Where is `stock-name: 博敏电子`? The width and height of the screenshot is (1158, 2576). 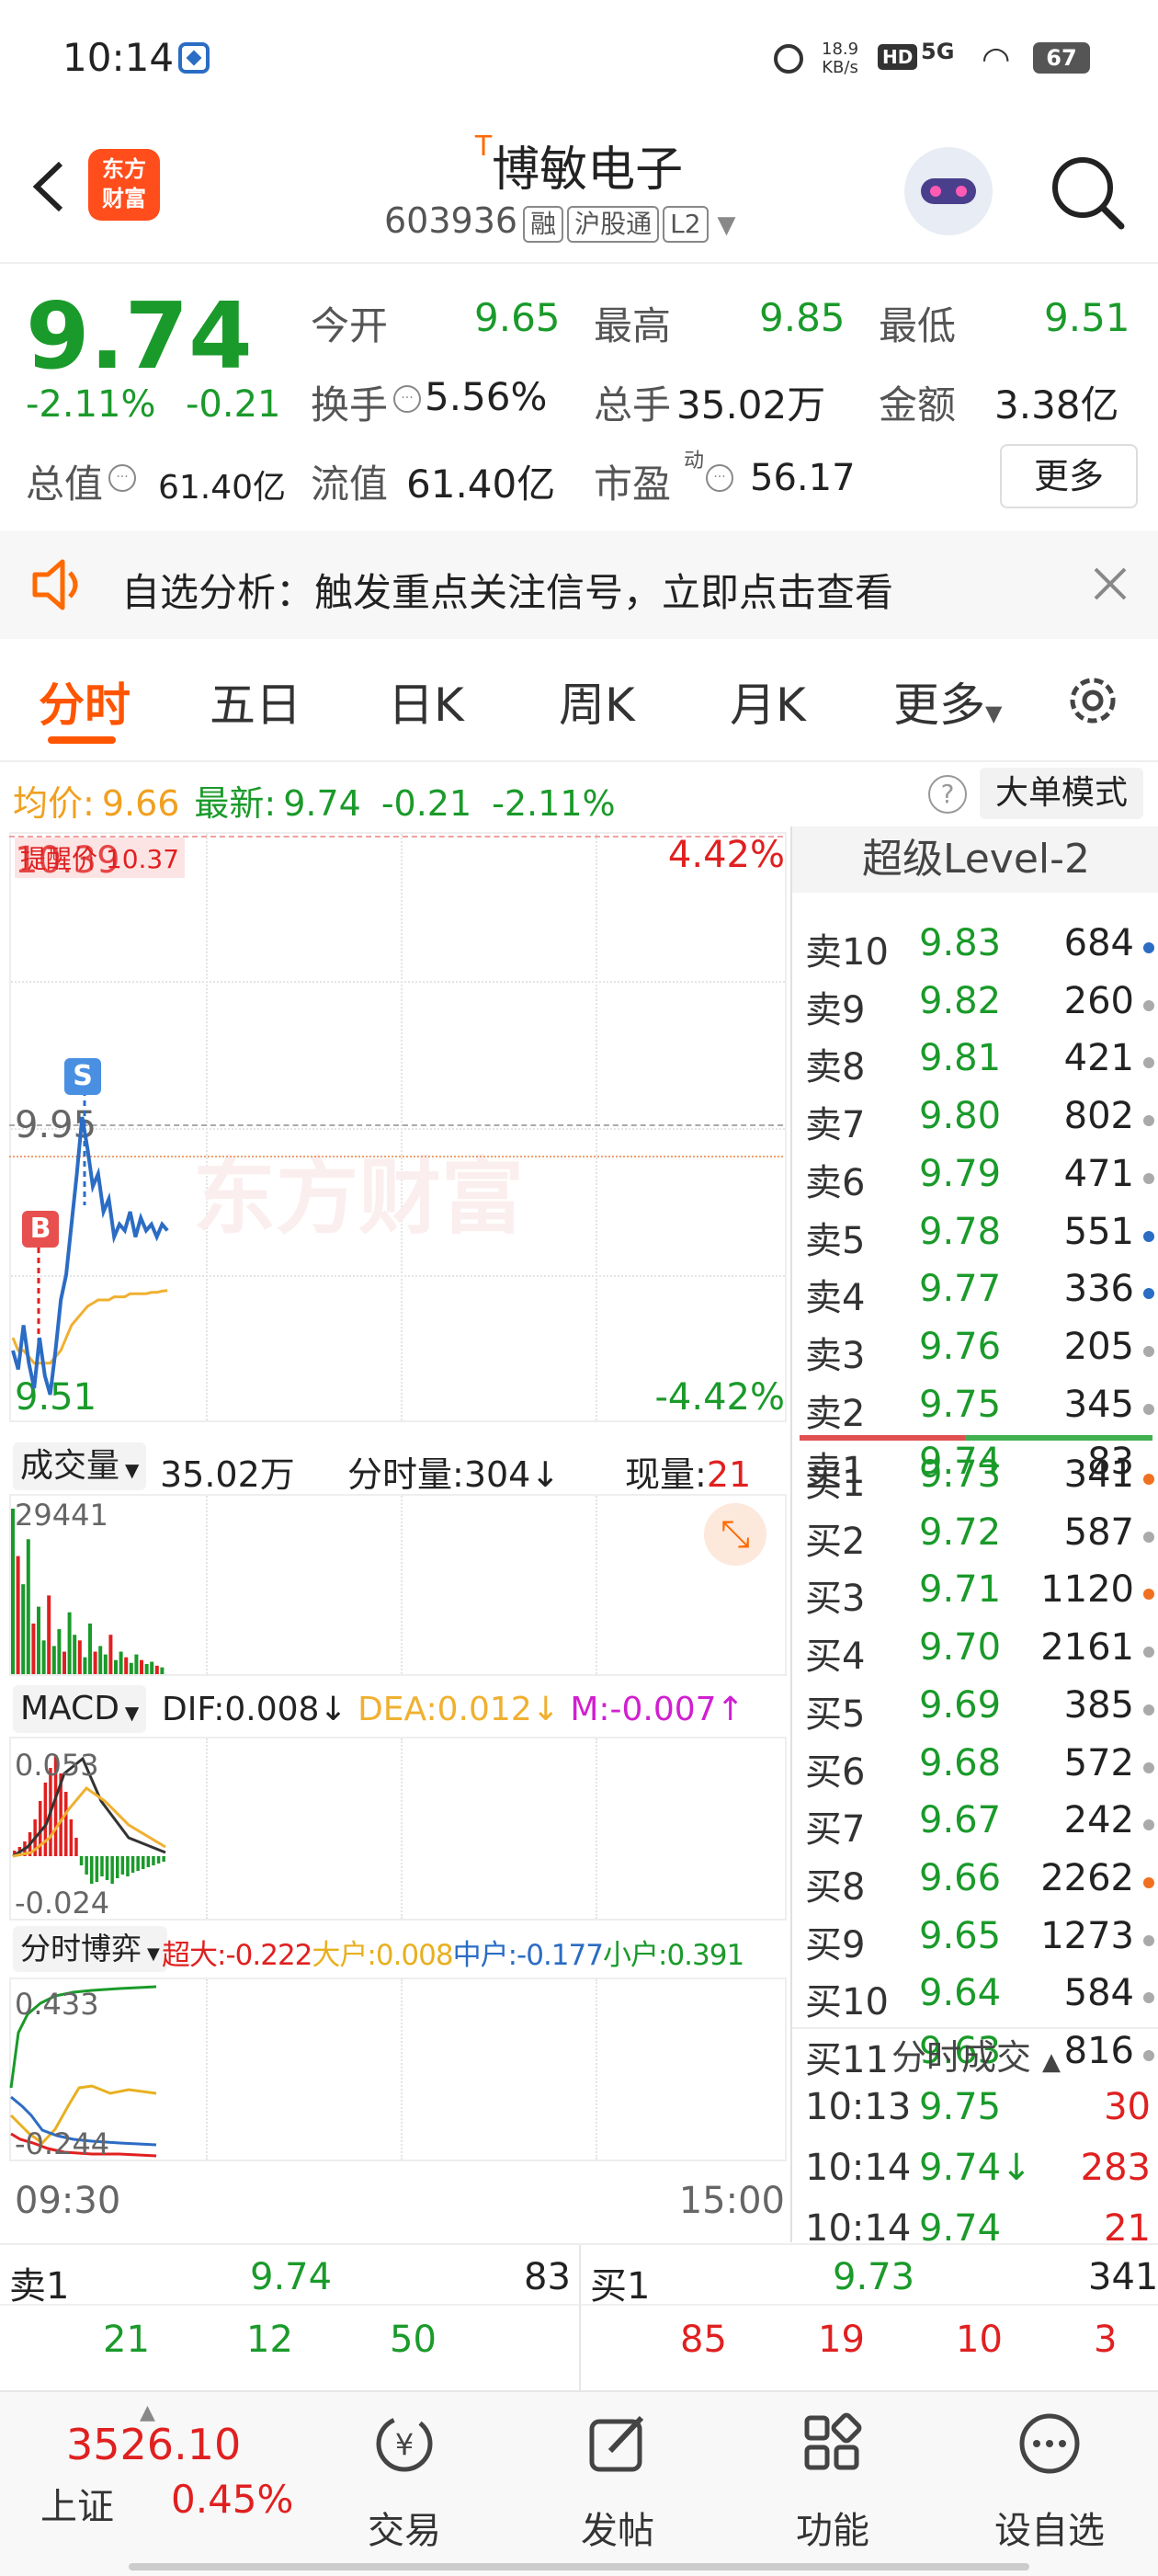
stock-name: 博敏电子 is located at coordinates (588, 170).